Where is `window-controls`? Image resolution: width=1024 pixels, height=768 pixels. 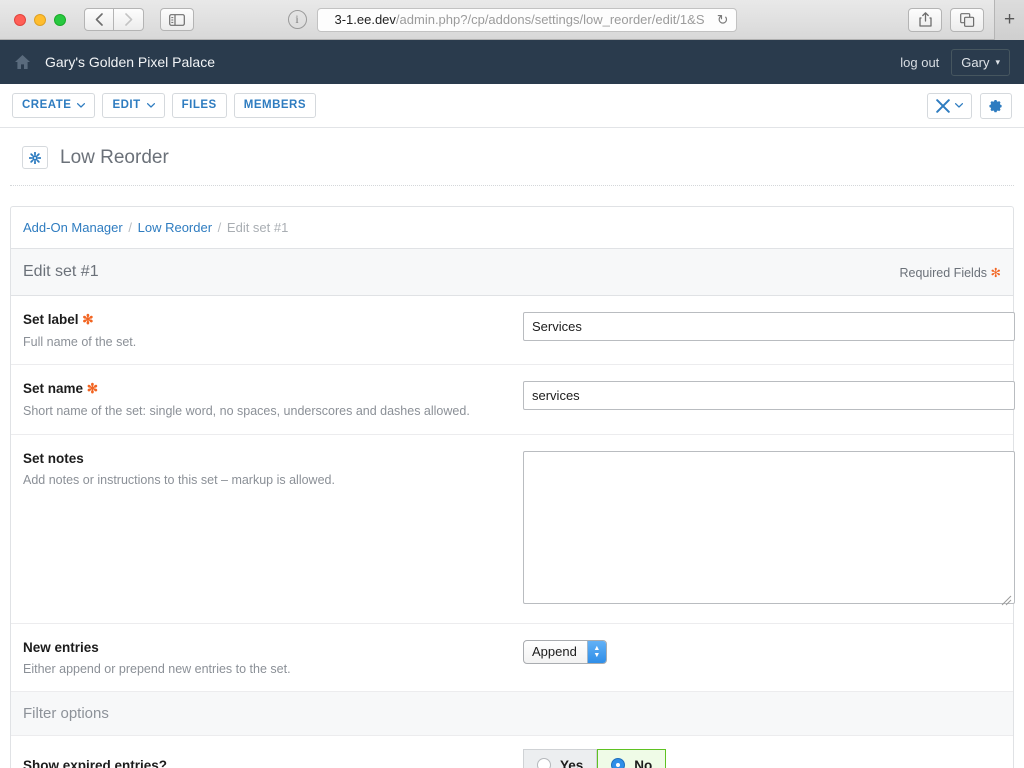 window-controls is located at coordinates (40, 19).